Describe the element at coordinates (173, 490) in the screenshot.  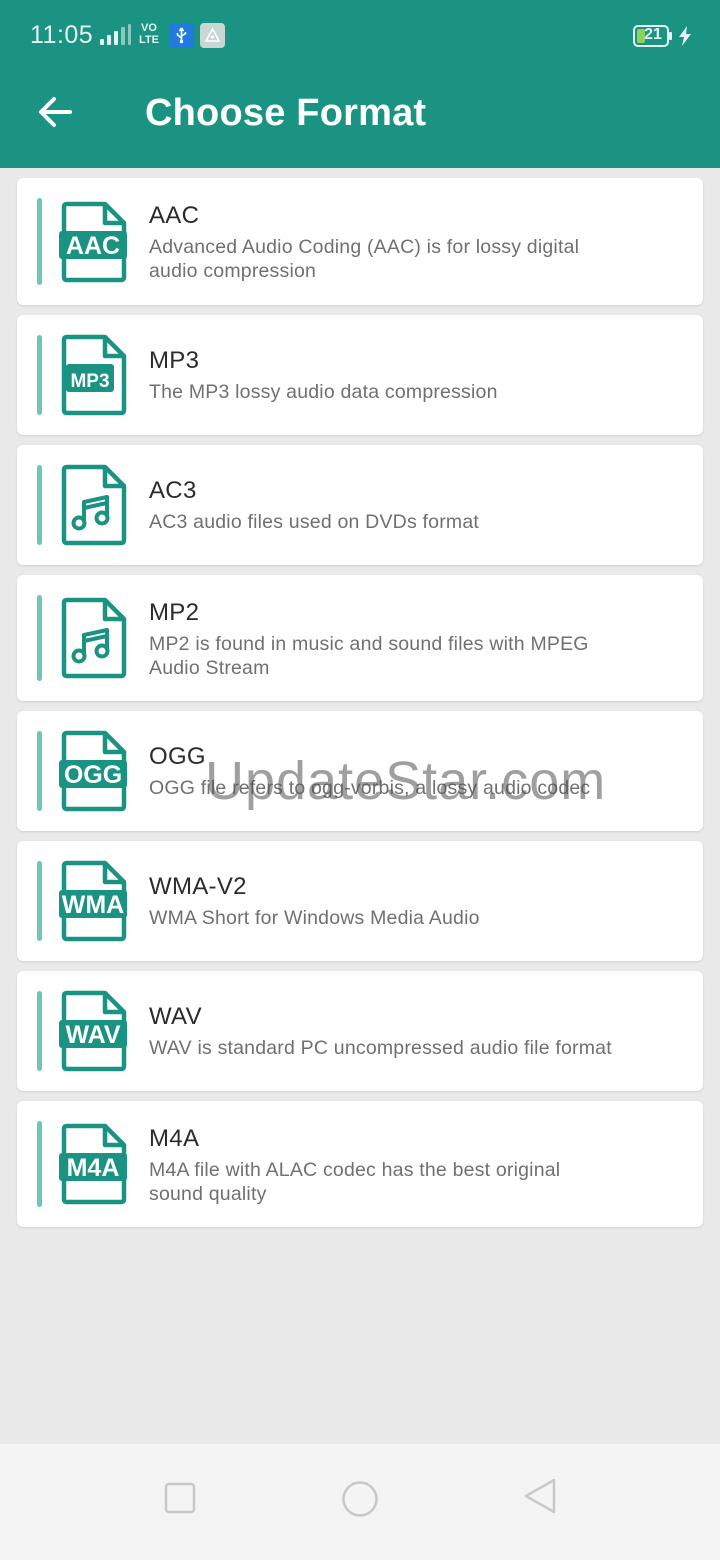
I see `format-name: AC3` at that location.